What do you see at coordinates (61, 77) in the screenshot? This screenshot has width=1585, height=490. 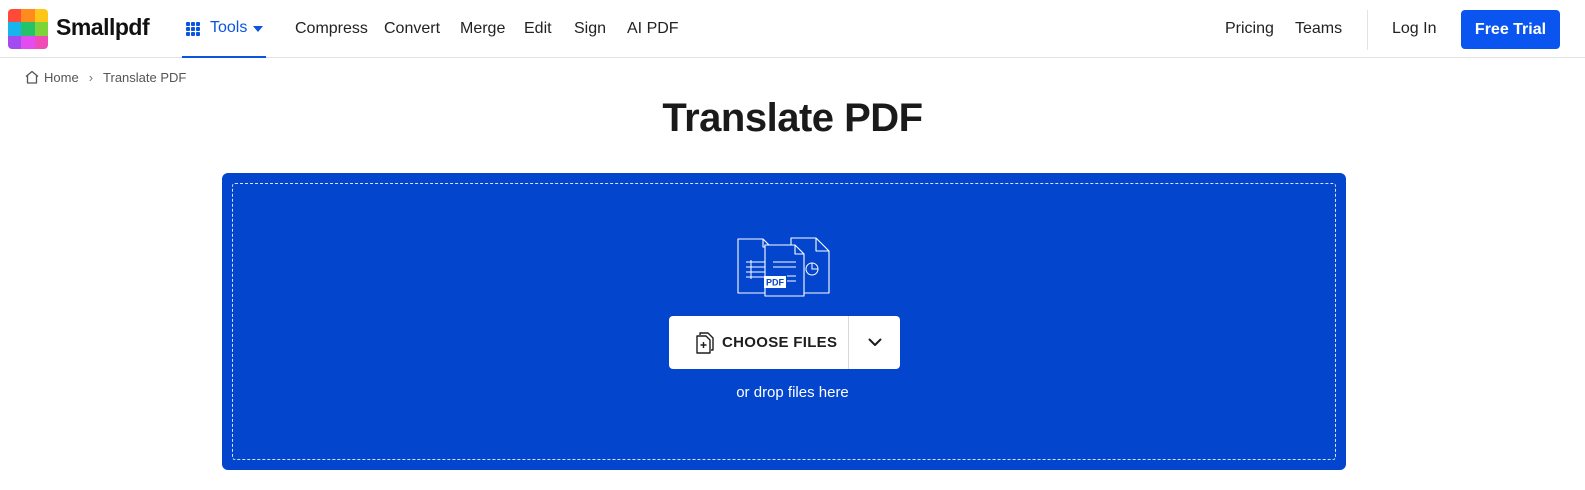 I see `breadcrumb-home-link: Home` at bounding box center [61, 77].